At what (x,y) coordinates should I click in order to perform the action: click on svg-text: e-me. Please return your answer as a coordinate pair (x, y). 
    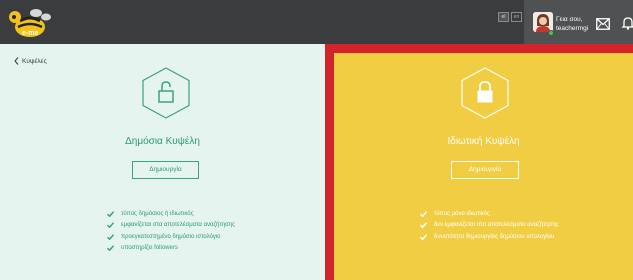
    Looking at the image, I should click on (30, 33).